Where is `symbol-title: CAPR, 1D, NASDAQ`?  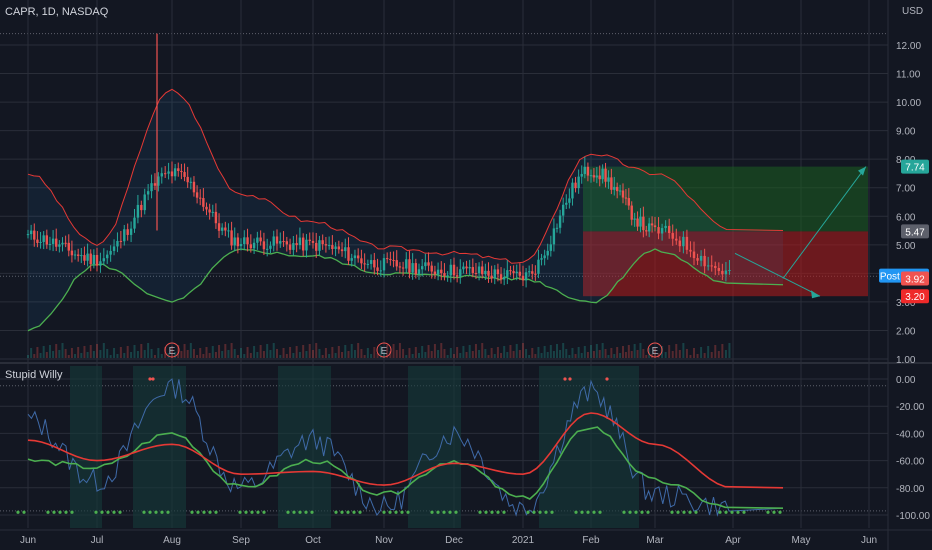 symbol-title: CAPR, 1D, NASDAQ is located at coordinates (57, 12).